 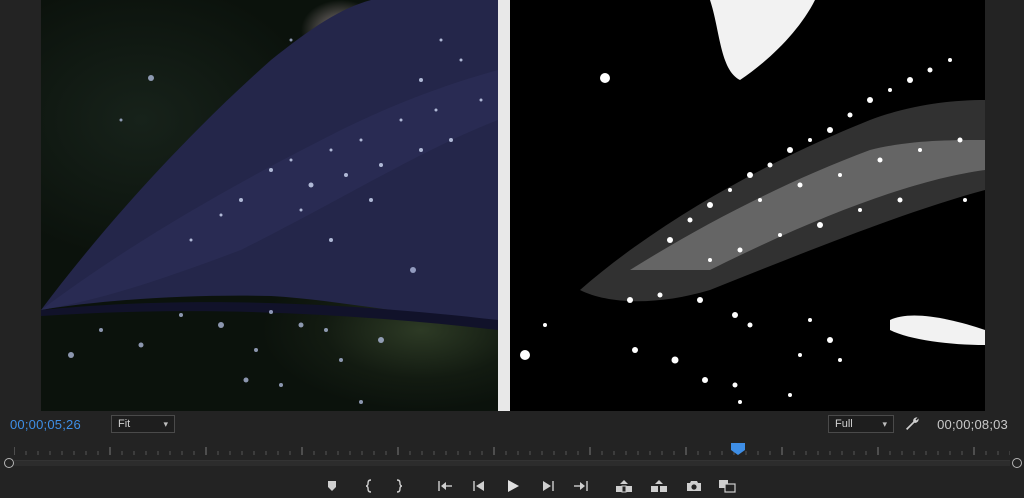 I want to click on zoom-handle-right, so click(x=1017, y=463).